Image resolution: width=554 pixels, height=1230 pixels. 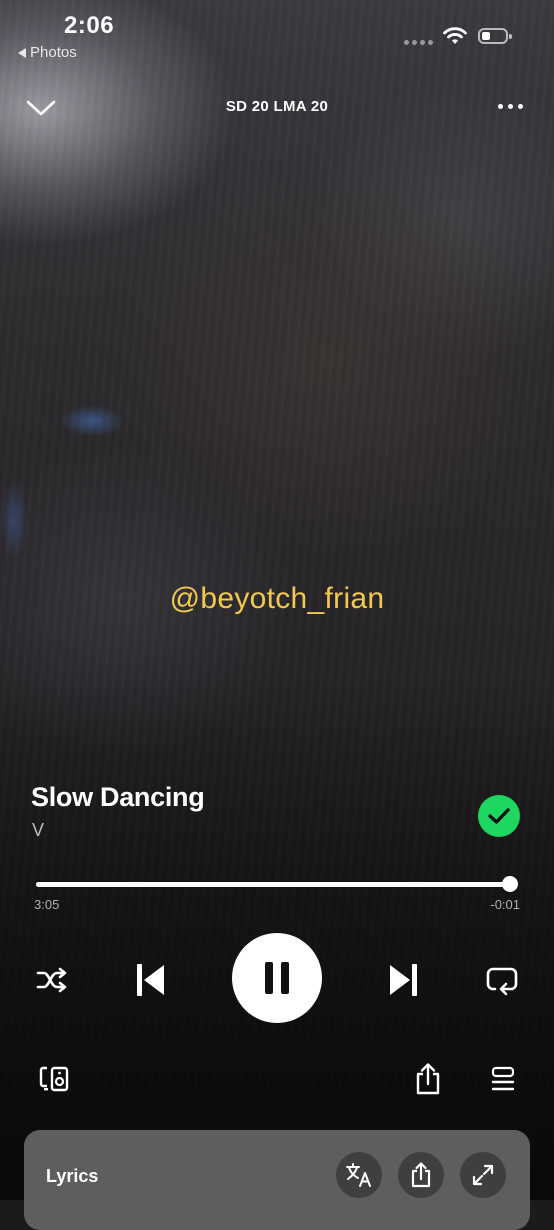 I want to click on check-icon, so click(x=499, y=816).